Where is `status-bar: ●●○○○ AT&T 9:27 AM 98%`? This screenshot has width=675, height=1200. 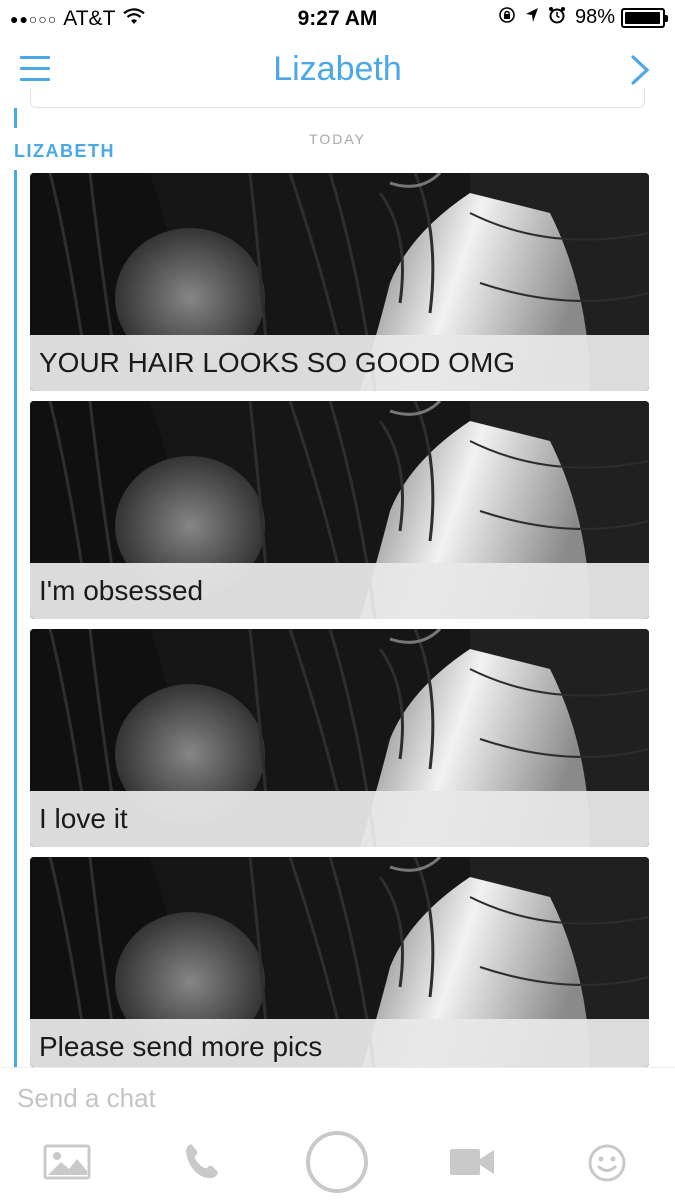 status-bar: ●●○○○ AT&T 9:27 AM 98% is located at coordinates (337, 20).